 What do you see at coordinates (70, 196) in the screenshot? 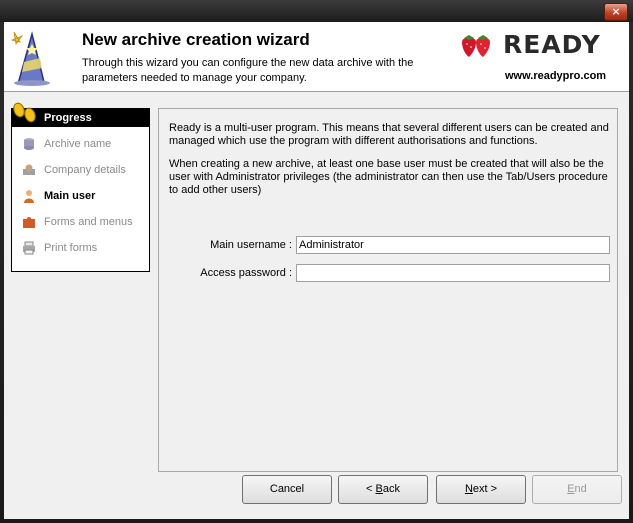
I see `step-label: Main user` at bounding box center [70, 196].